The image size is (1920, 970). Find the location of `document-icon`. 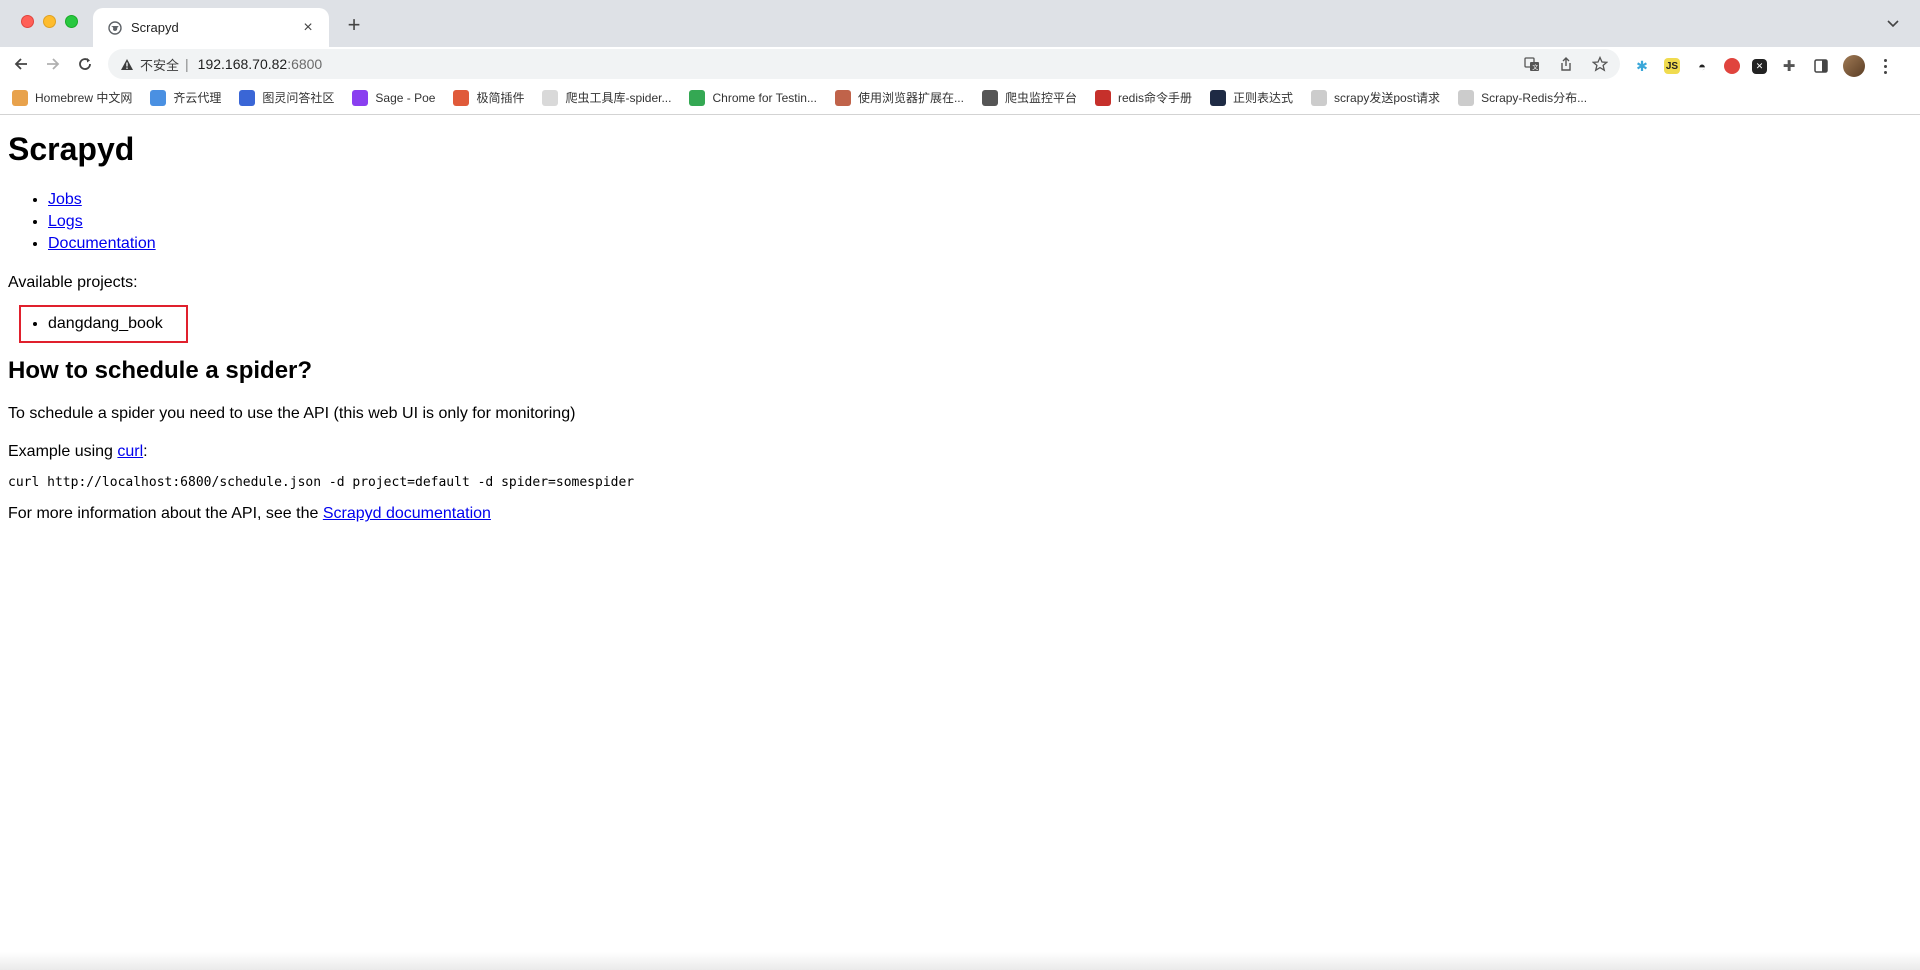

document-icon is located at coordinates (1466, 97).